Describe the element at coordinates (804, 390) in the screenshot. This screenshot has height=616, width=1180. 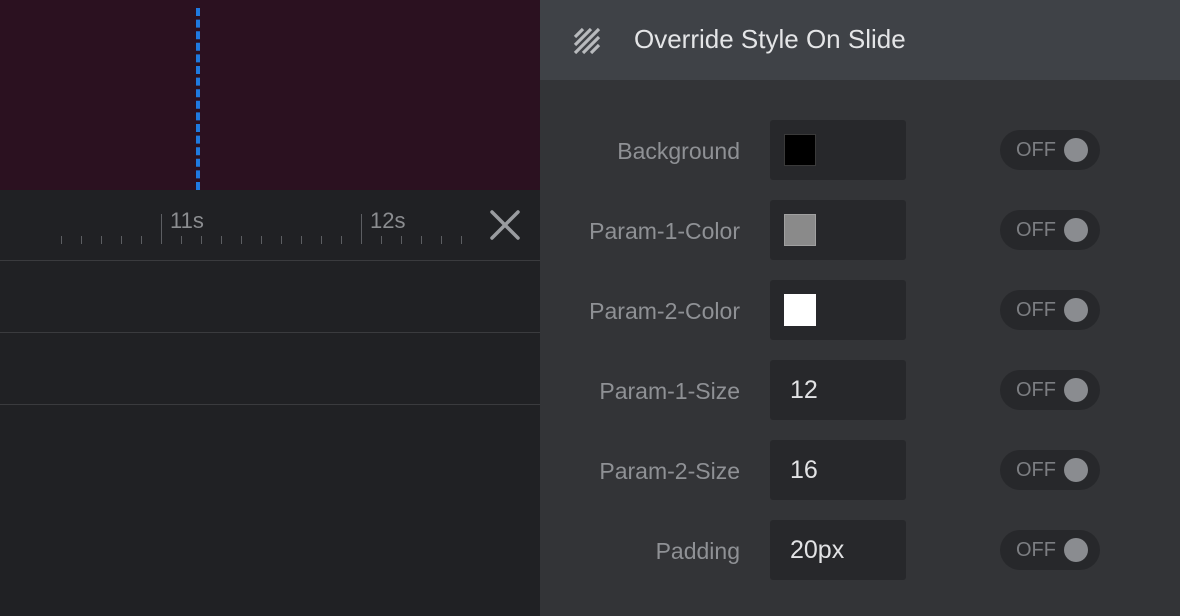
I see `field-value: 12` at that location.